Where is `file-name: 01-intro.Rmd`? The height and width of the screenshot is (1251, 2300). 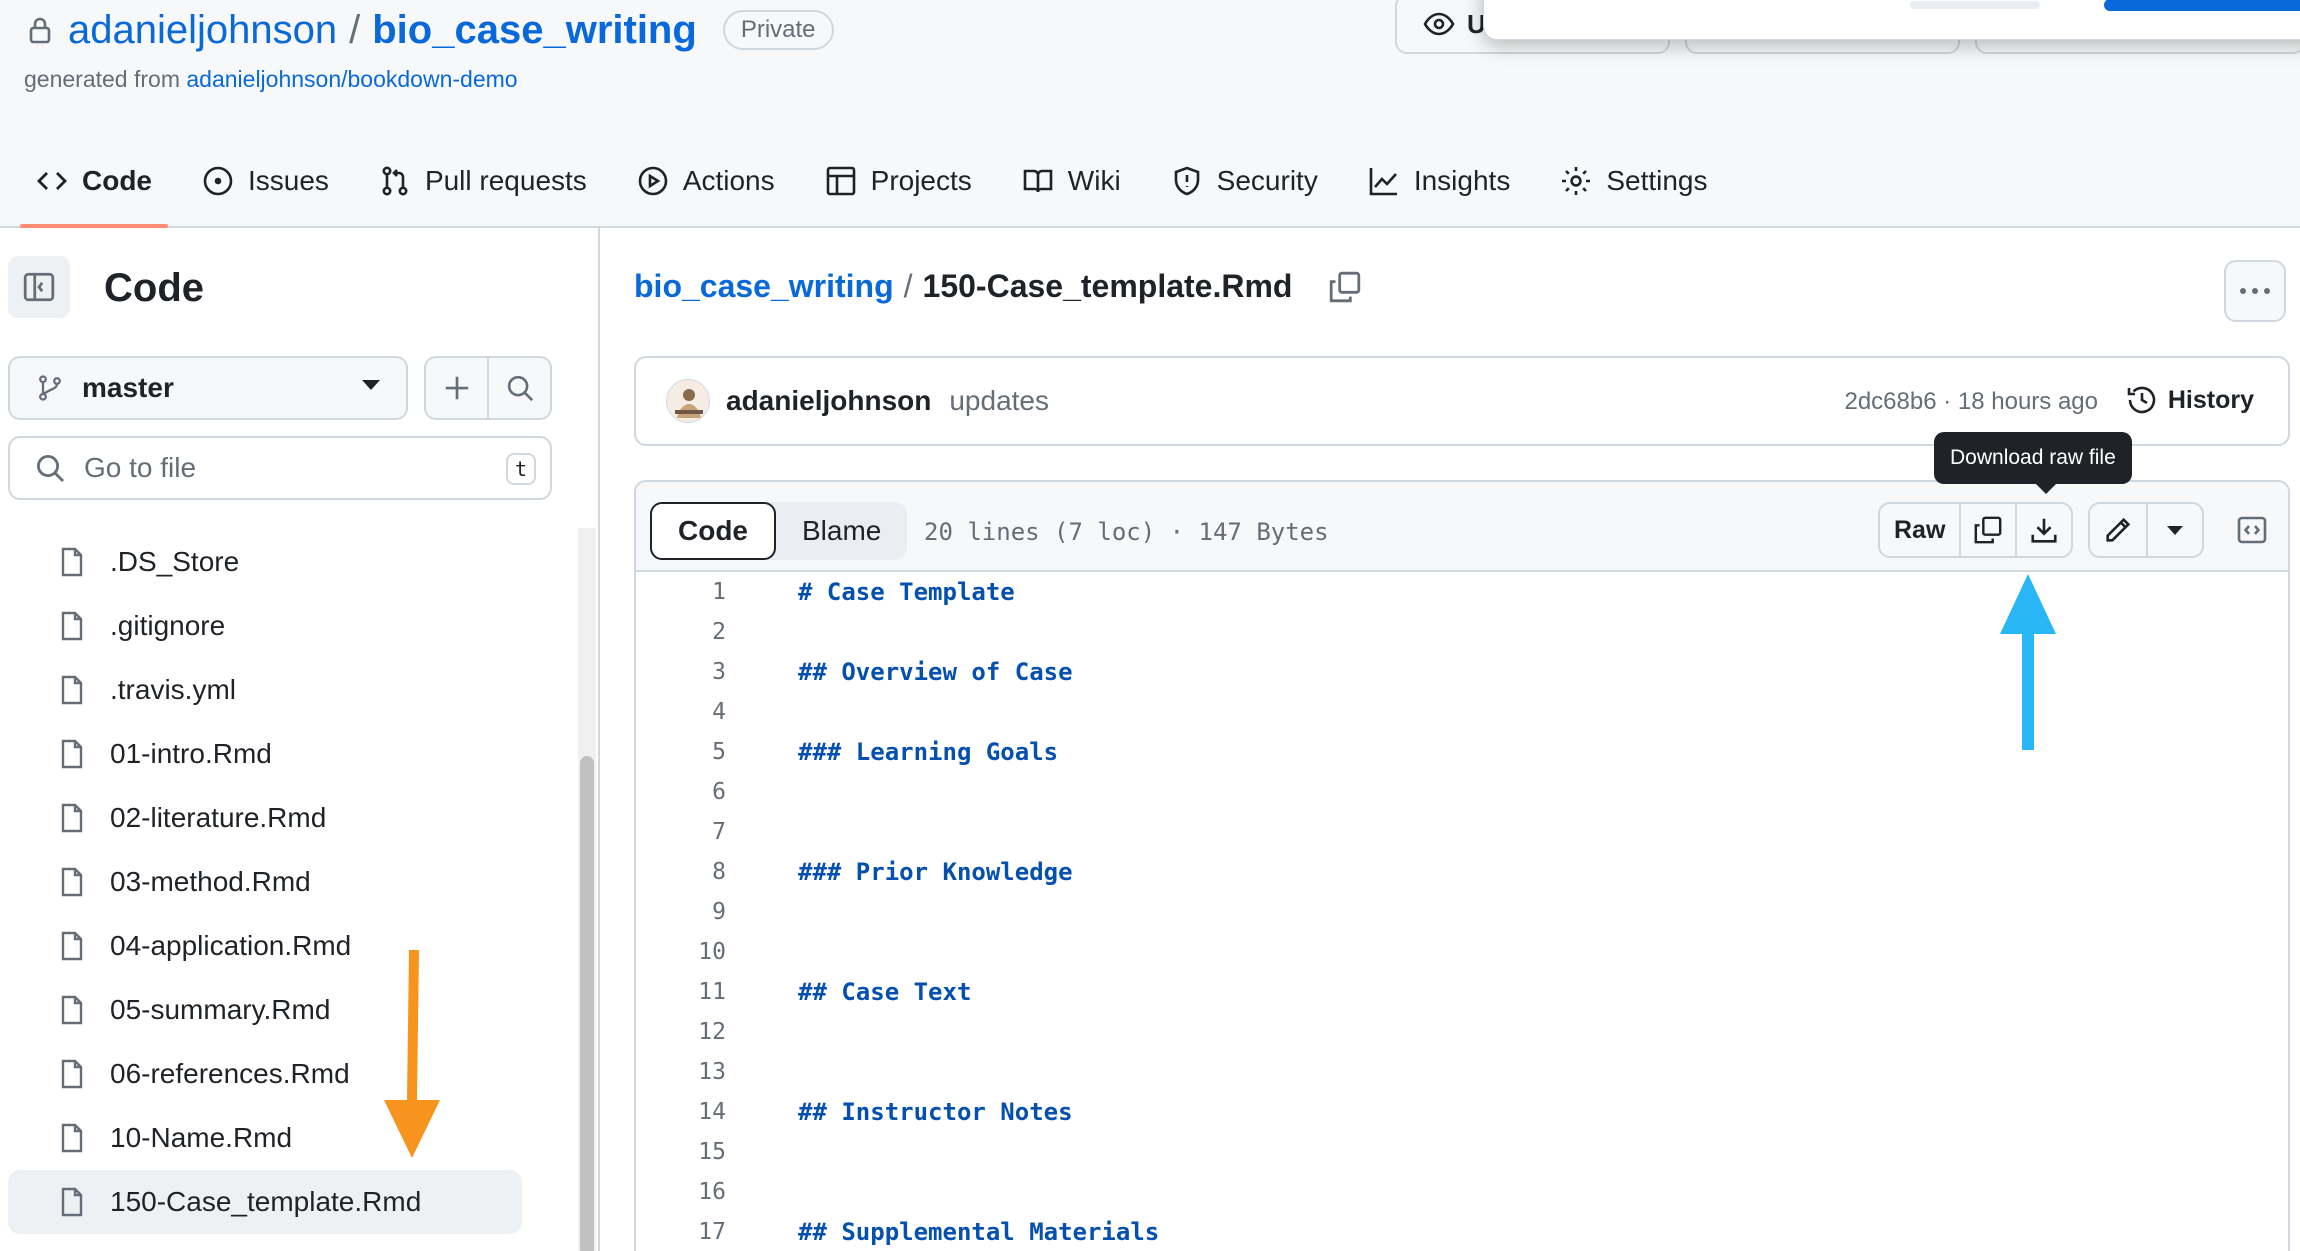
file-name: 01-intro.Rmd is located at coordinates (191, 753).